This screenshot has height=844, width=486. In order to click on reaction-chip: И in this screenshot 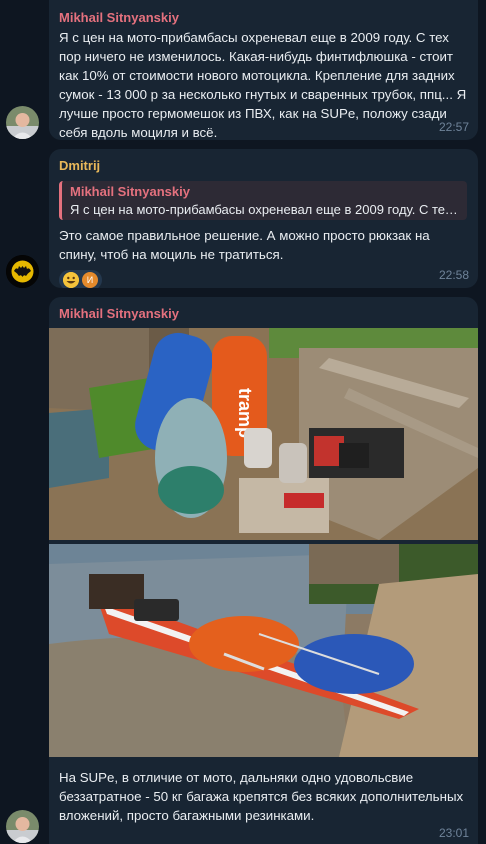, I will do `click(80, 279)`.